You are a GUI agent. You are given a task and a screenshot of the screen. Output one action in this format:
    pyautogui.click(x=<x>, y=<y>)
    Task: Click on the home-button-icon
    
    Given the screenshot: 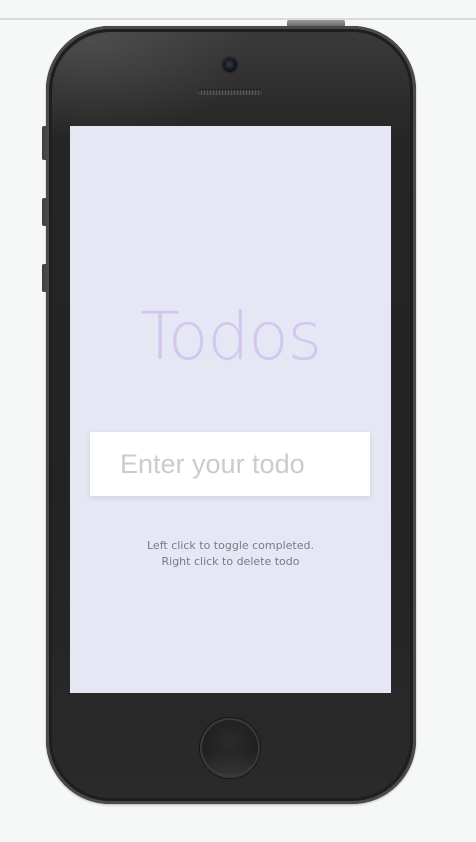 What is the action you would take?
    pyautogui.click(x=230, y=748)
    